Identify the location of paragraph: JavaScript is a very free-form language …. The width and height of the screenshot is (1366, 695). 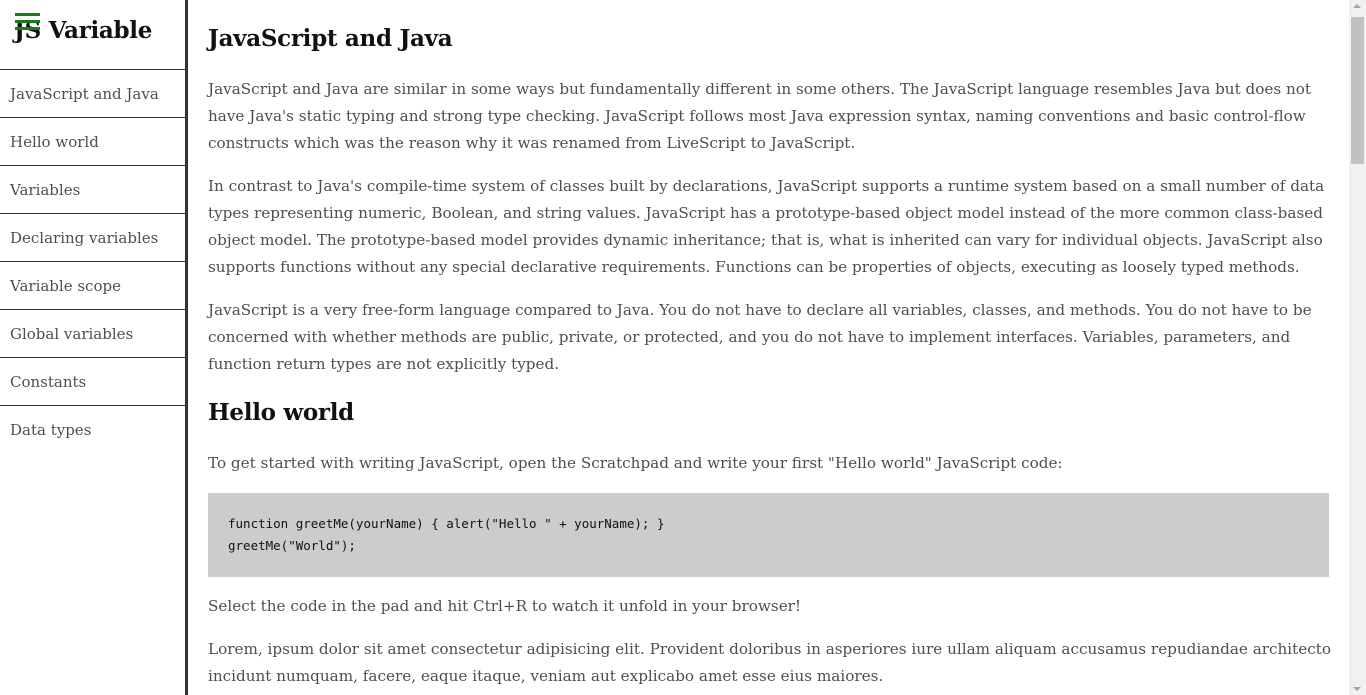
(760, 337).